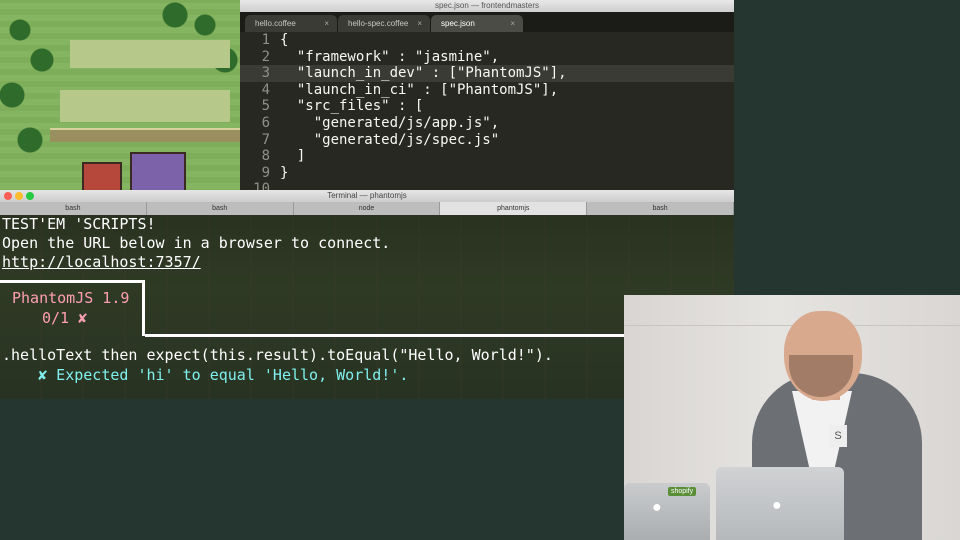 Image resolution: width=960 pixels, height=540 pixels. What do you see at coordinates (514, 208) in the screenshot?
I see `tab-phantomjs: phantomjs` at bounding box center [514, 208].